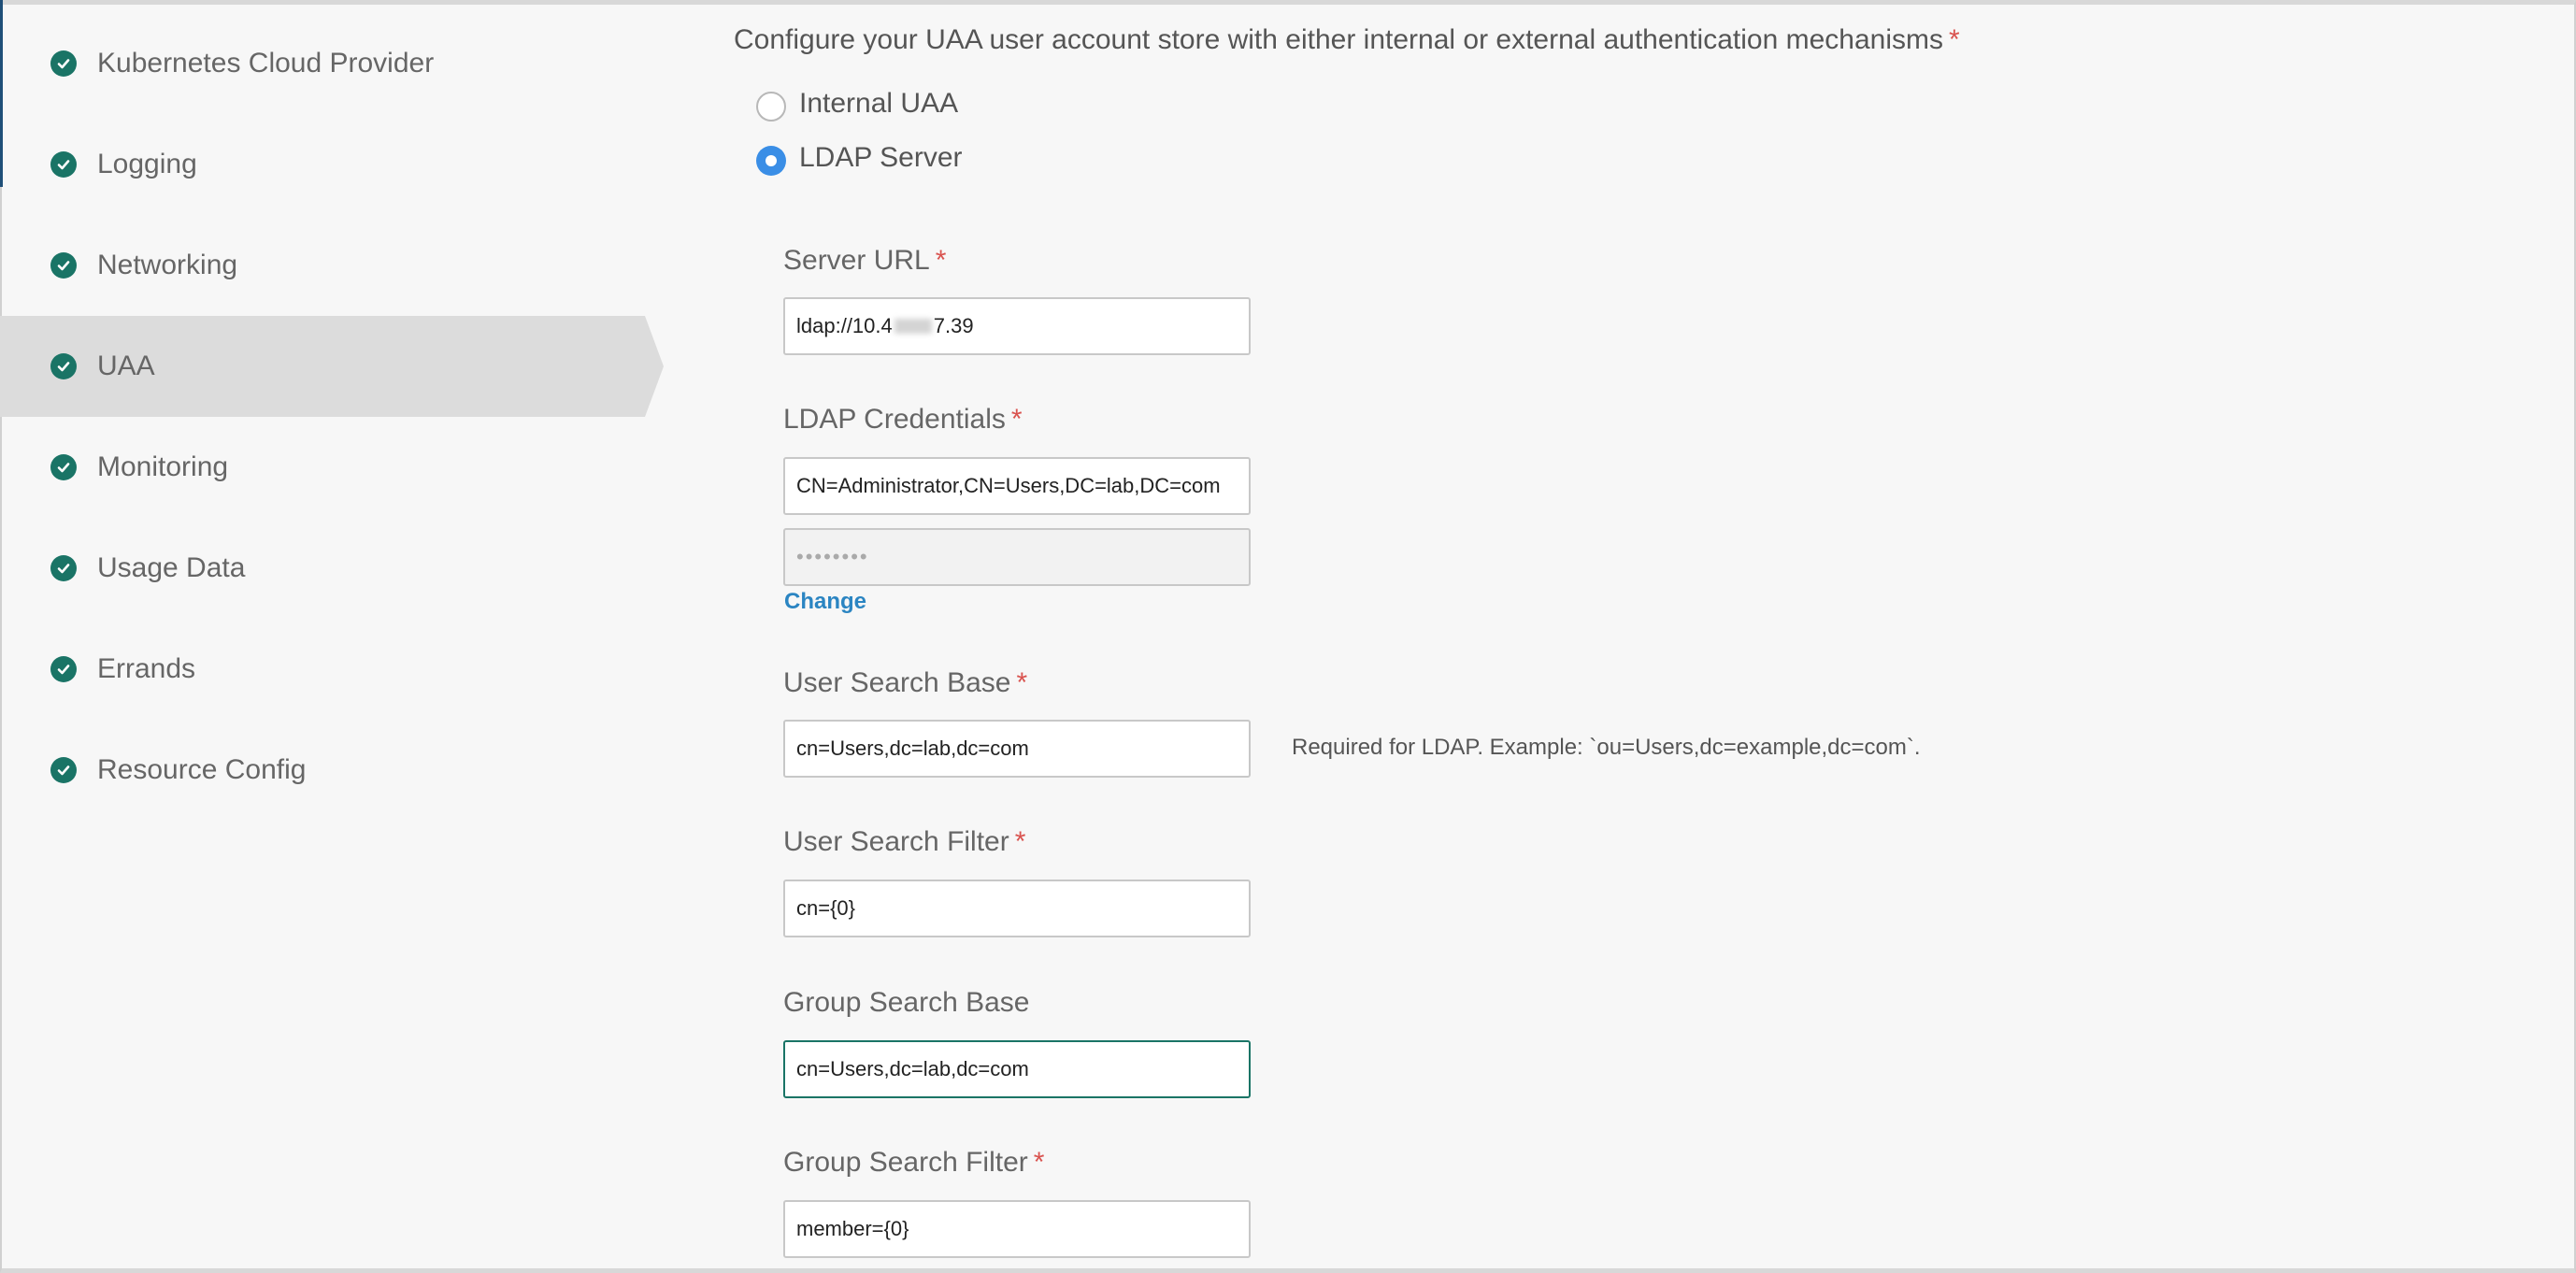  What do you see at coordinates (322, 164) in the screenshot?
I see `sidebar-item-logging: Logging` at bounding box center [322, 164].